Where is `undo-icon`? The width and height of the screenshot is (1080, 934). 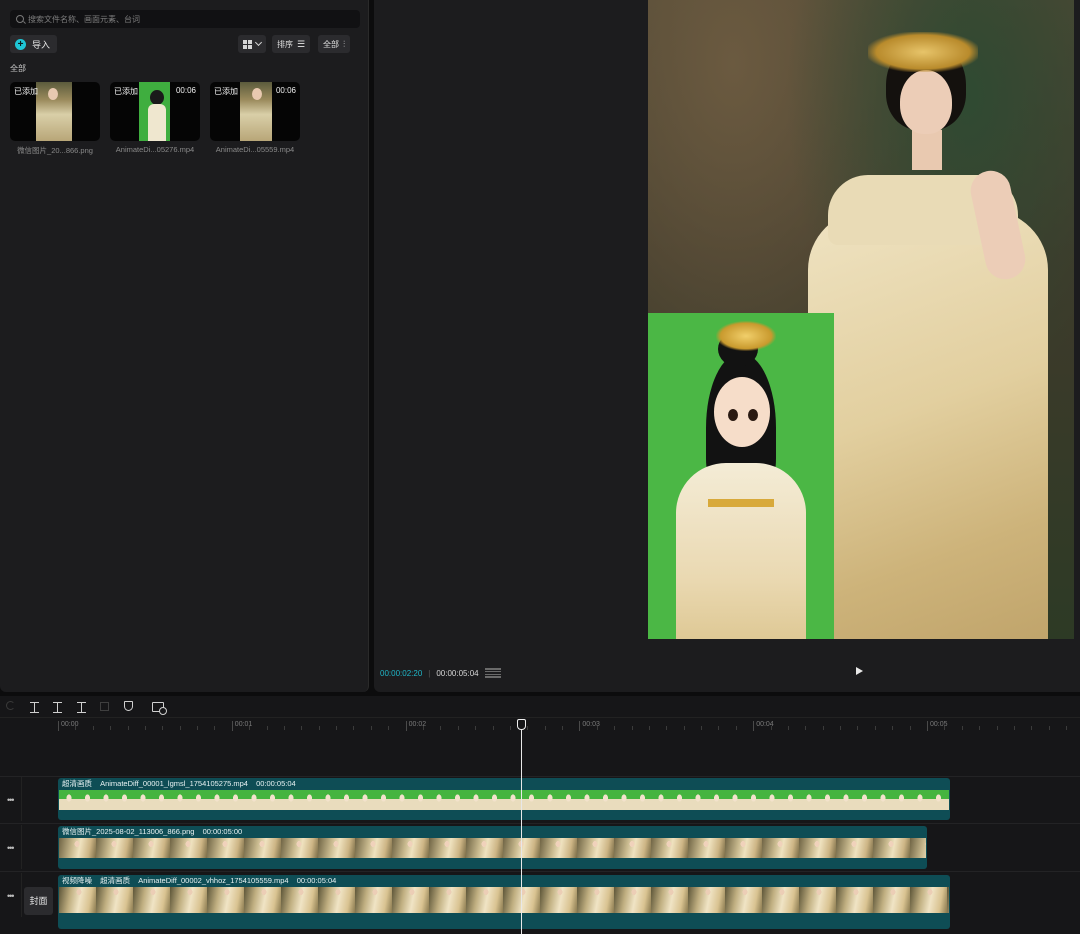
undo-icon is located at coordinates (10, 705).